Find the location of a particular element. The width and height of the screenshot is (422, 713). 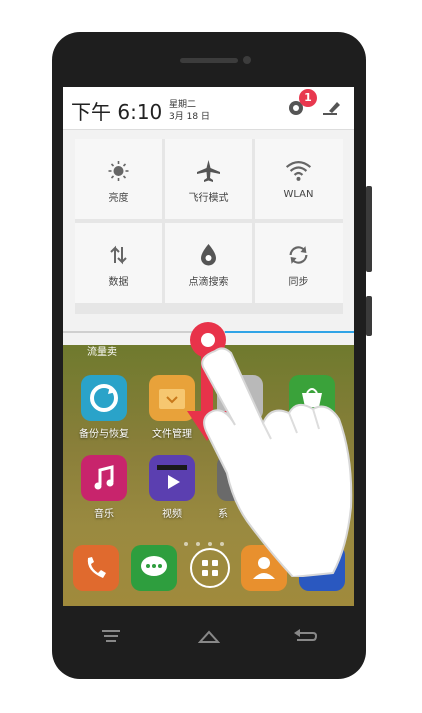

messages-icon is located at coordinates (154, 568).